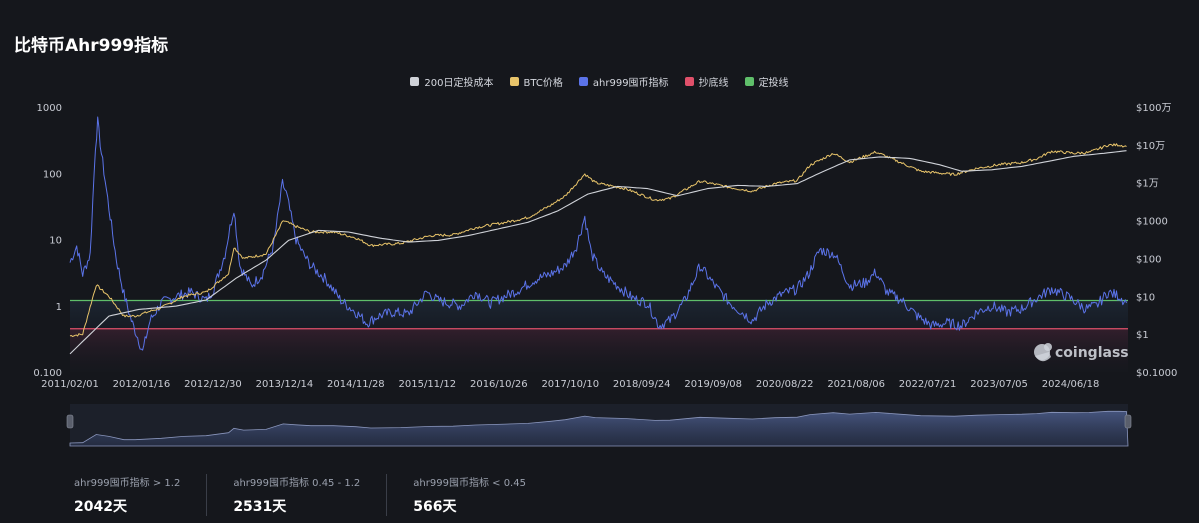 Image resolution: width=1199 pixels, height=523 pixels. Describe the element at coordinates (356, 384) in the screenshot. I see `x-tick-label: 2014/11/28` at that location.